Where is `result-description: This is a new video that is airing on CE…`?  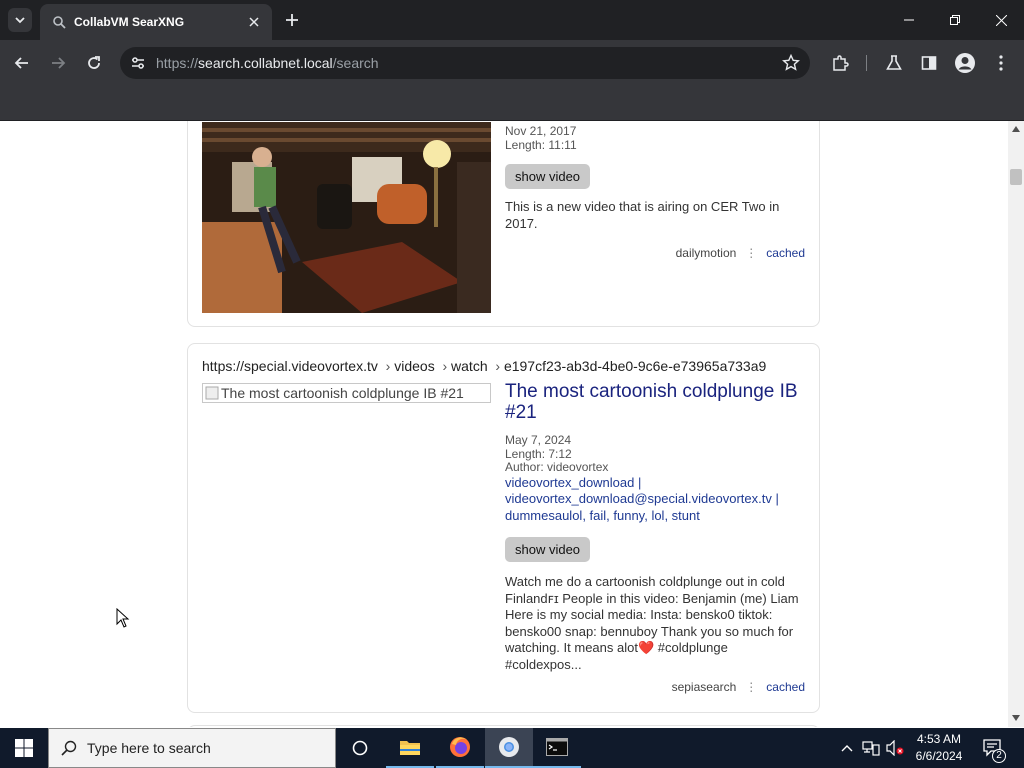
result-description: This is a new video that is airing on CE… is located at coordinates (642, 215).